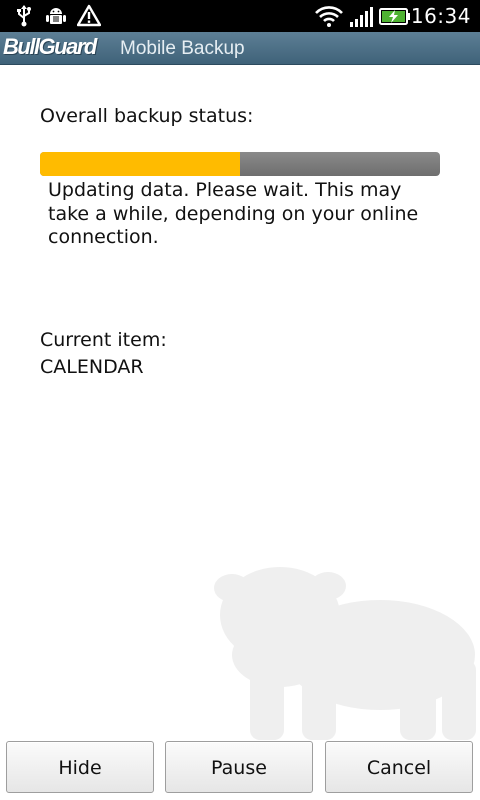 Image resolution: width=480 pixels, height=800 pixels. Describe the element at coordinates (24, 16) in the screenshot. I see `usb-icon` at that location.